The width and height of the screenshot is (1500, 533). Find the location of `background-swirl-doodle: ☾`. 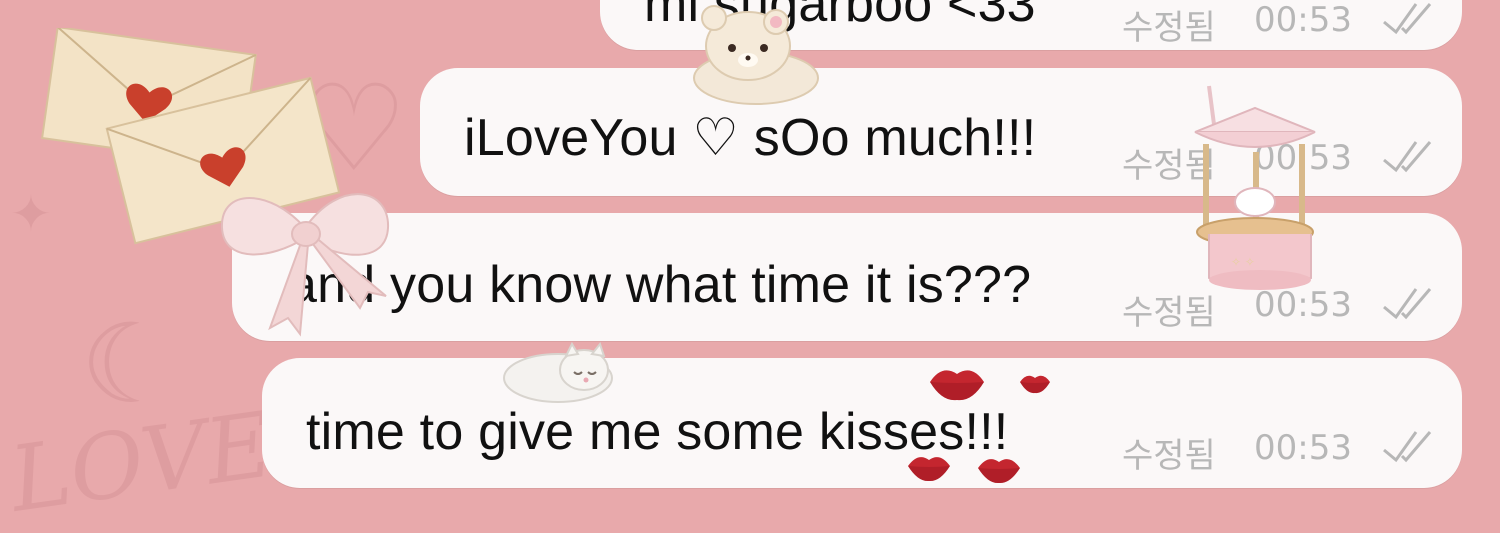

background-swirl-doodle: ☾ is located at coordinates (129, 364).